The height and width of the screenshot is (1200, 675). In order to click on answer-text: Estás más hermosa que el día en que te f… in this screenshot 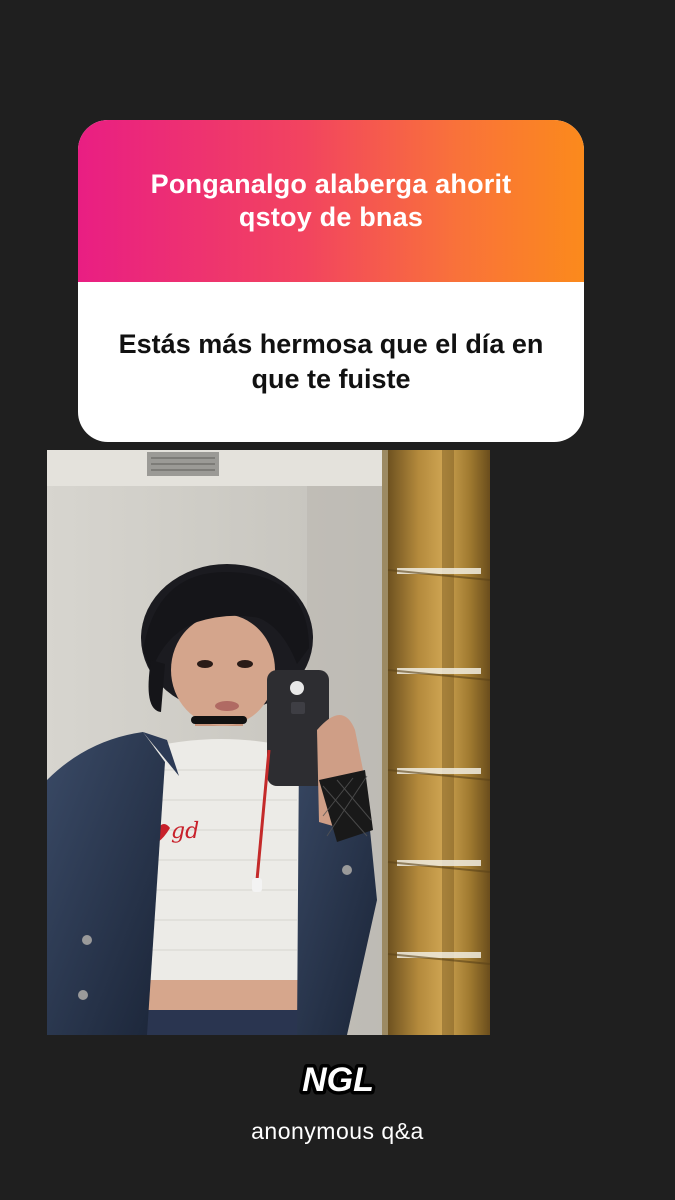, I will do `click(331, 361)`.